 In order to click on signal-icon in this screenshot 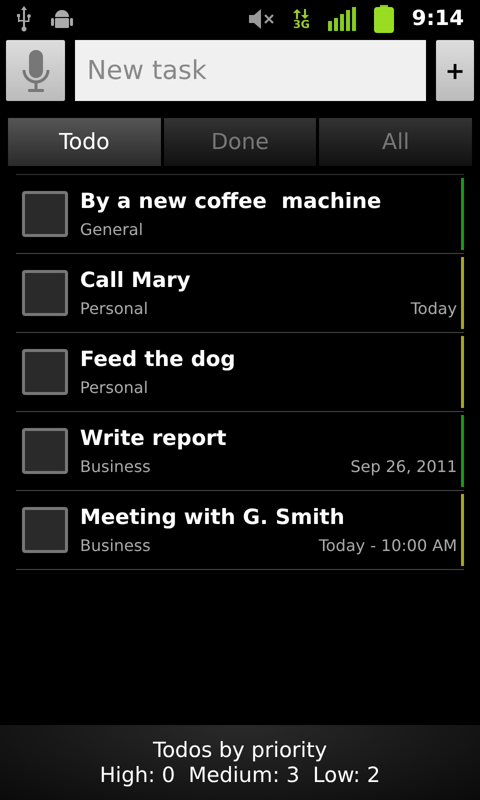, I will do `click(342, 19)`.